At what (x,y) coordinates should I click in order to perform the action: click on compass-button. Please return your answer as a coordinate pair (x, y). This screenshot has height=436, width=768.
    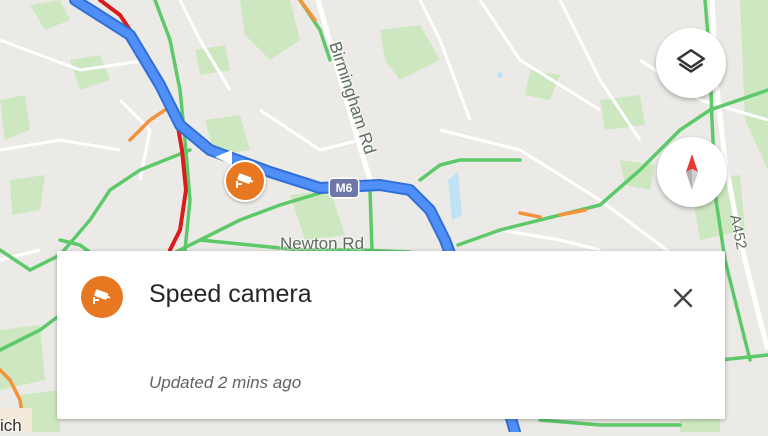
    Looking at the image, I should click on (692, 172).